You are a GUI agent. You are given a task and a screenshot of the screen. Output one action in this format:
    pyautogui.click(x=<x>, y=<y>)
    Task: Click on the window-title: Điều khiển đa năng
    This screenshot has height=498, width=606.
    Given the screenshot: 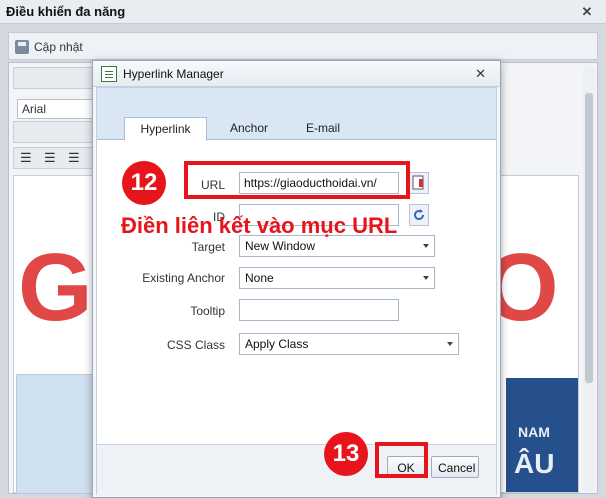 What is the action you would take?
    pyautogui.click(x=66, y=11)
    